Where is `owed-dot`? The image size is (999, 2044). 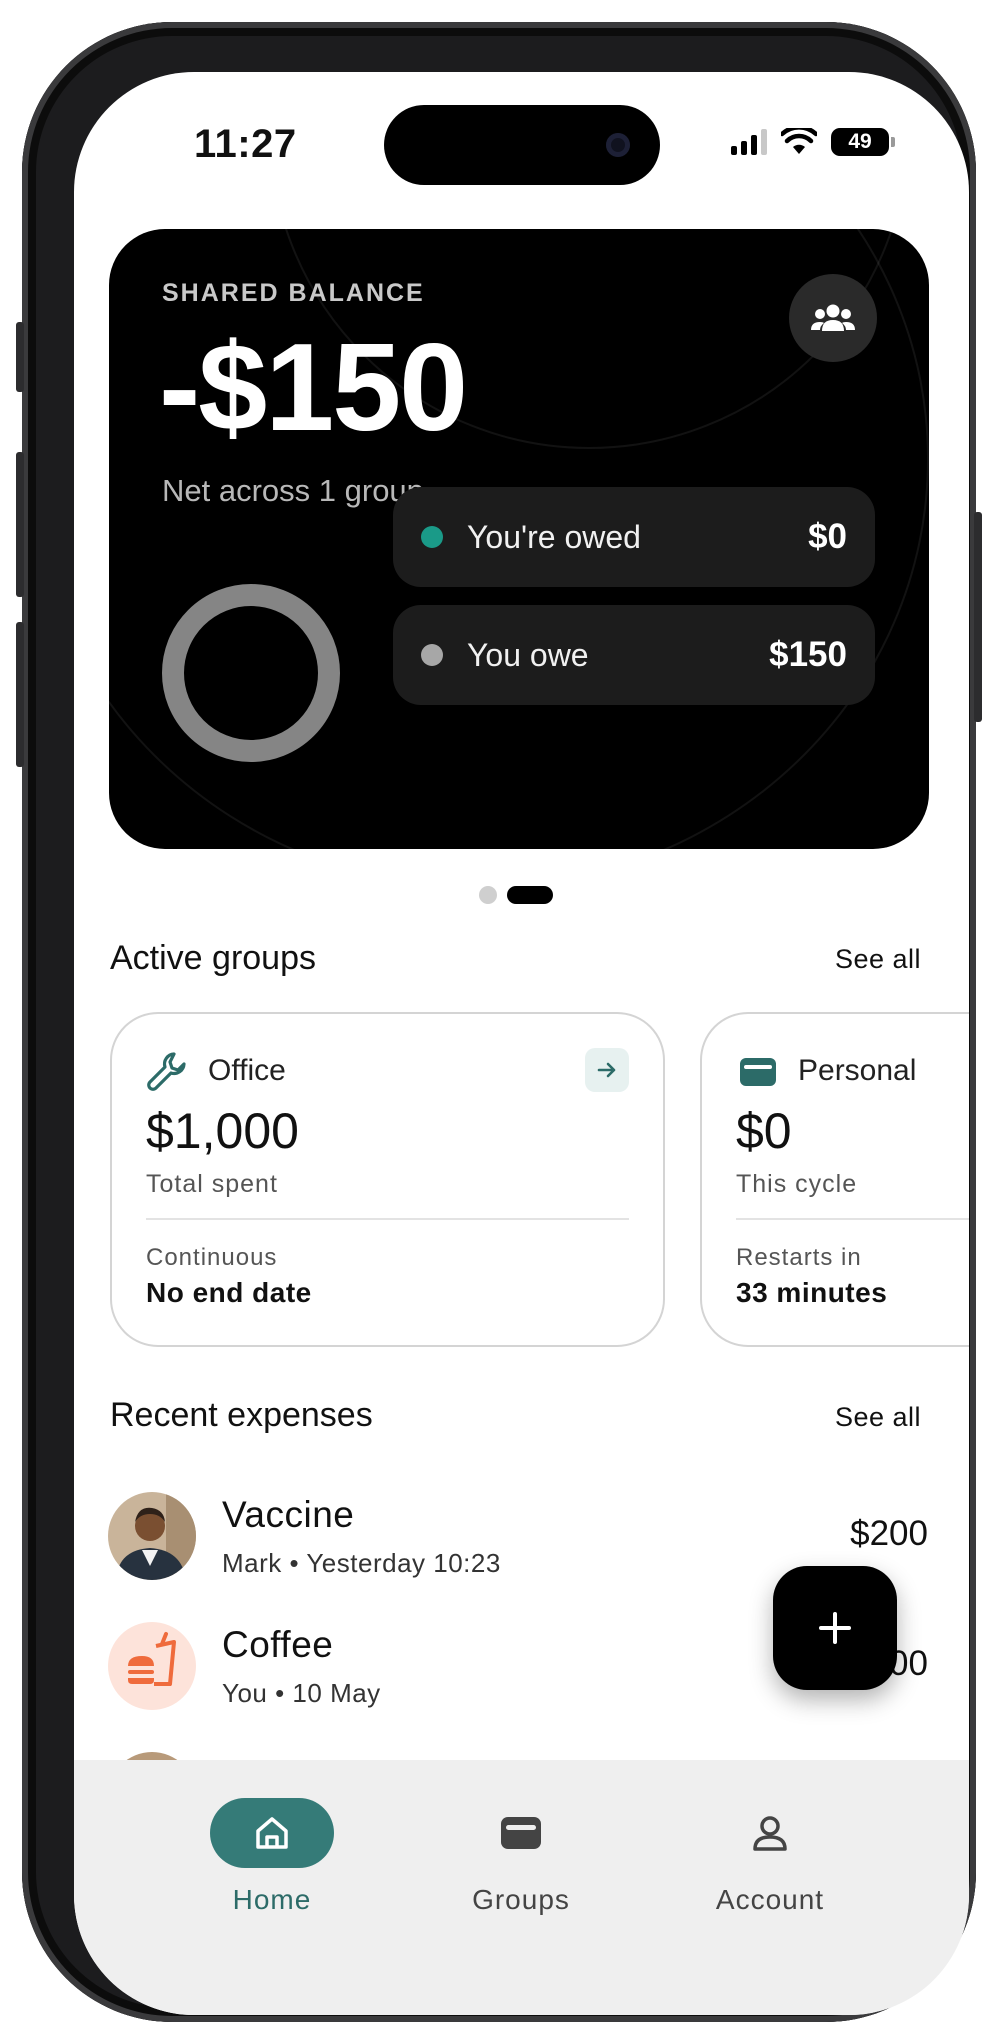
owed-dot is located at coordinates (432, 537).